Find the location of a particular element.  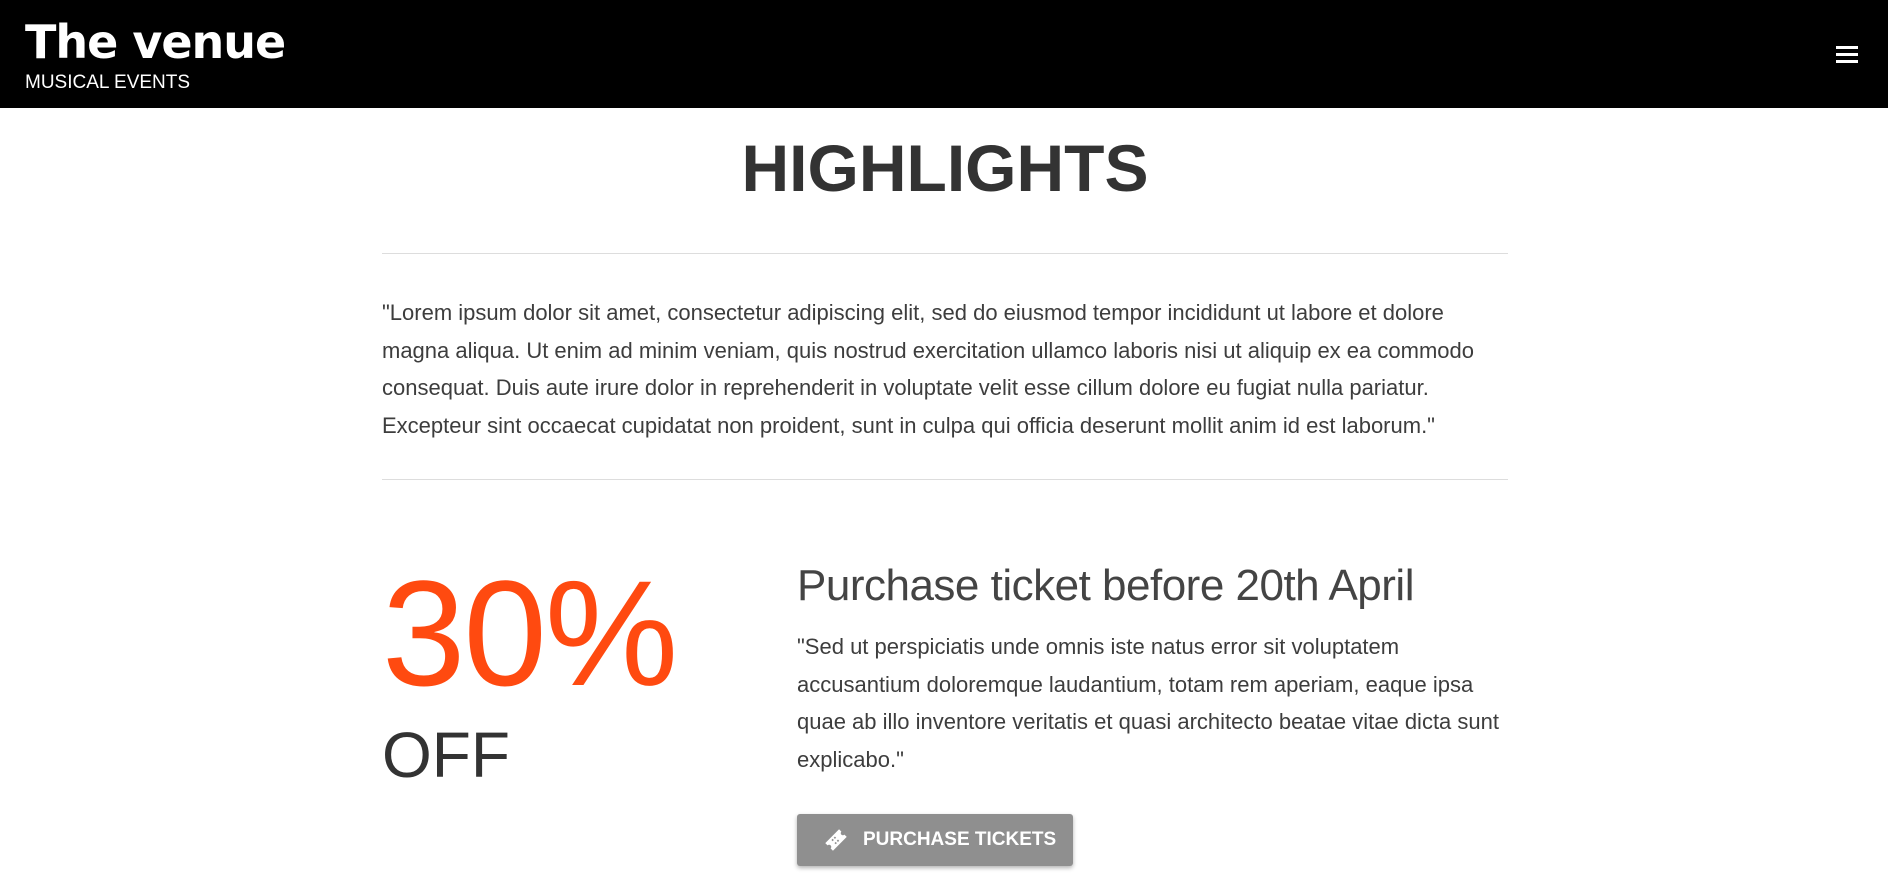

ticket-icon is located at coordinates (836, 840).